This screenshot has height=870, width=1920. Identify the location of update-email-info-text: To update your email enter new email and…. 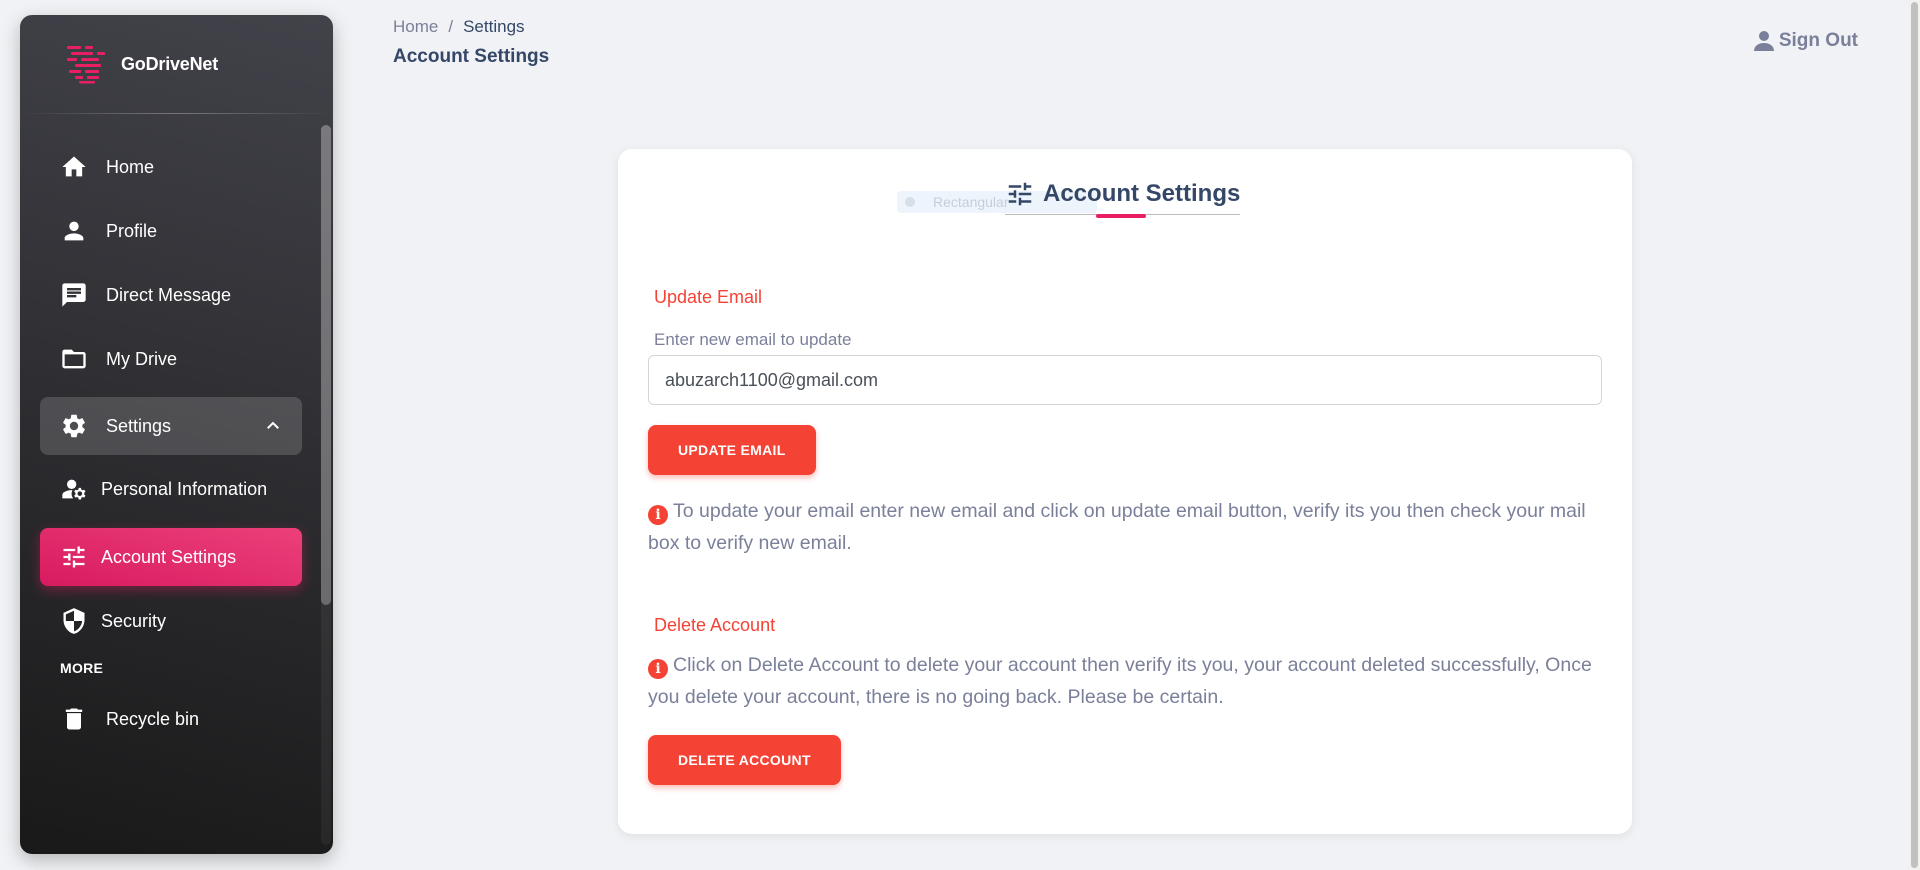
(1117, 527).